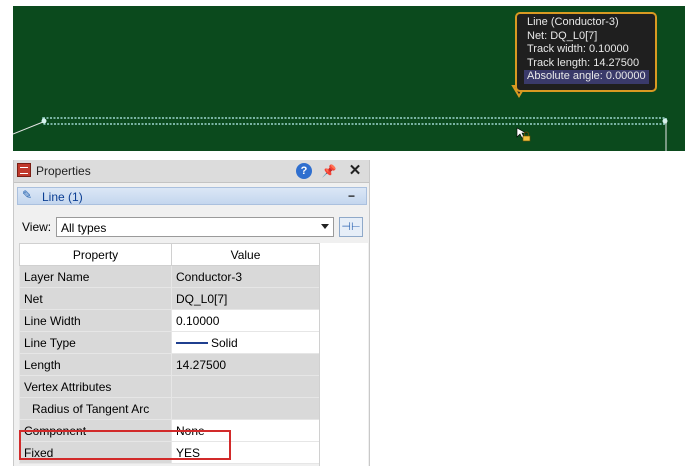 The image size is (685, 466). I want to click on property-value: DQ_L0[7], so click(245, 298).